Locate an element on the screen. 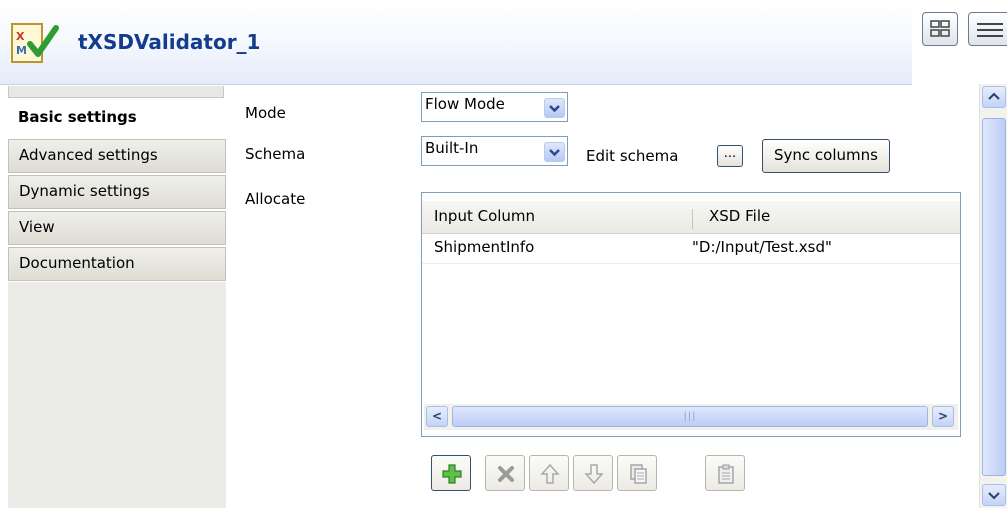 Image resolution: width=1007 pixels, height=509 pixels. scroll-down-button is located at coordinates (994, 495).